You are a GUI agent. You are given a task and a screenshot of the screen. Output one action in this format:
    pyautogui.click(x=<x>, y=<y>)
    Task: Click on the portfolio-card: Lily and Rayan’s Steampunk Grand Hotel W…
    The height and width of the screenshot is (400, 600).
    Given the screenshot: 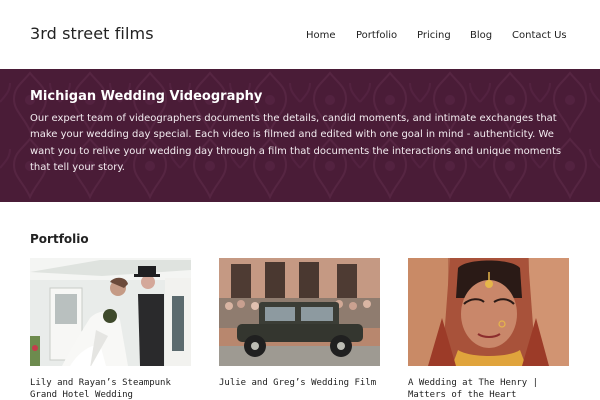 What is the action you would take?
    pyautogui.click(x=111, y=329)
    